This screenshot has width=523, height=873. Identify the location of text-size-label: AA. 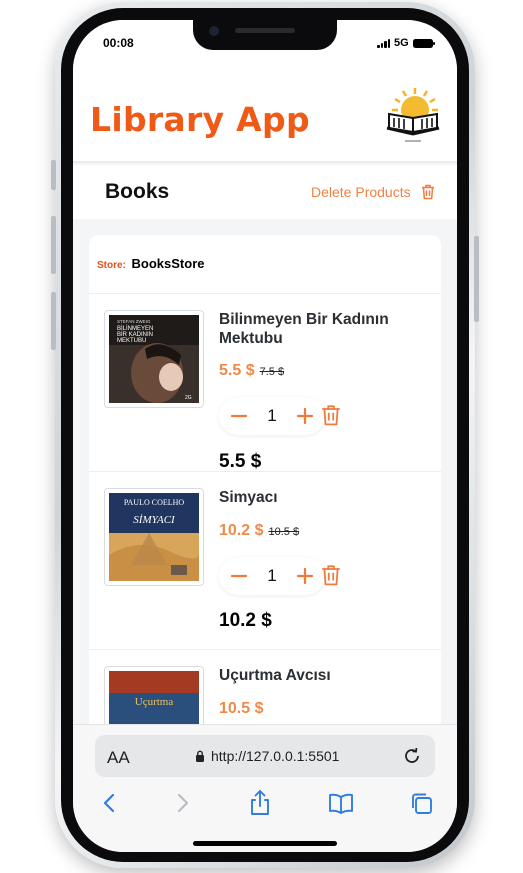
(118, 757).